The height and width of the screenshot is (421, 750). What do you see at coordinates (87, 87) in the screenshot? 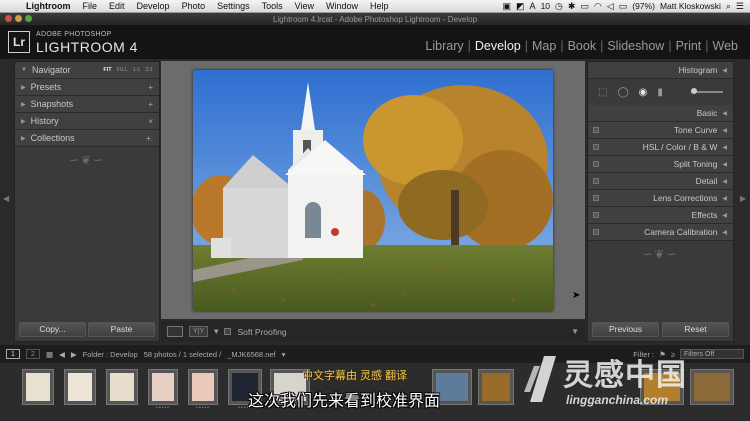
I see `presets-header: ▶ Presets +` at bounding box center [87, 87].